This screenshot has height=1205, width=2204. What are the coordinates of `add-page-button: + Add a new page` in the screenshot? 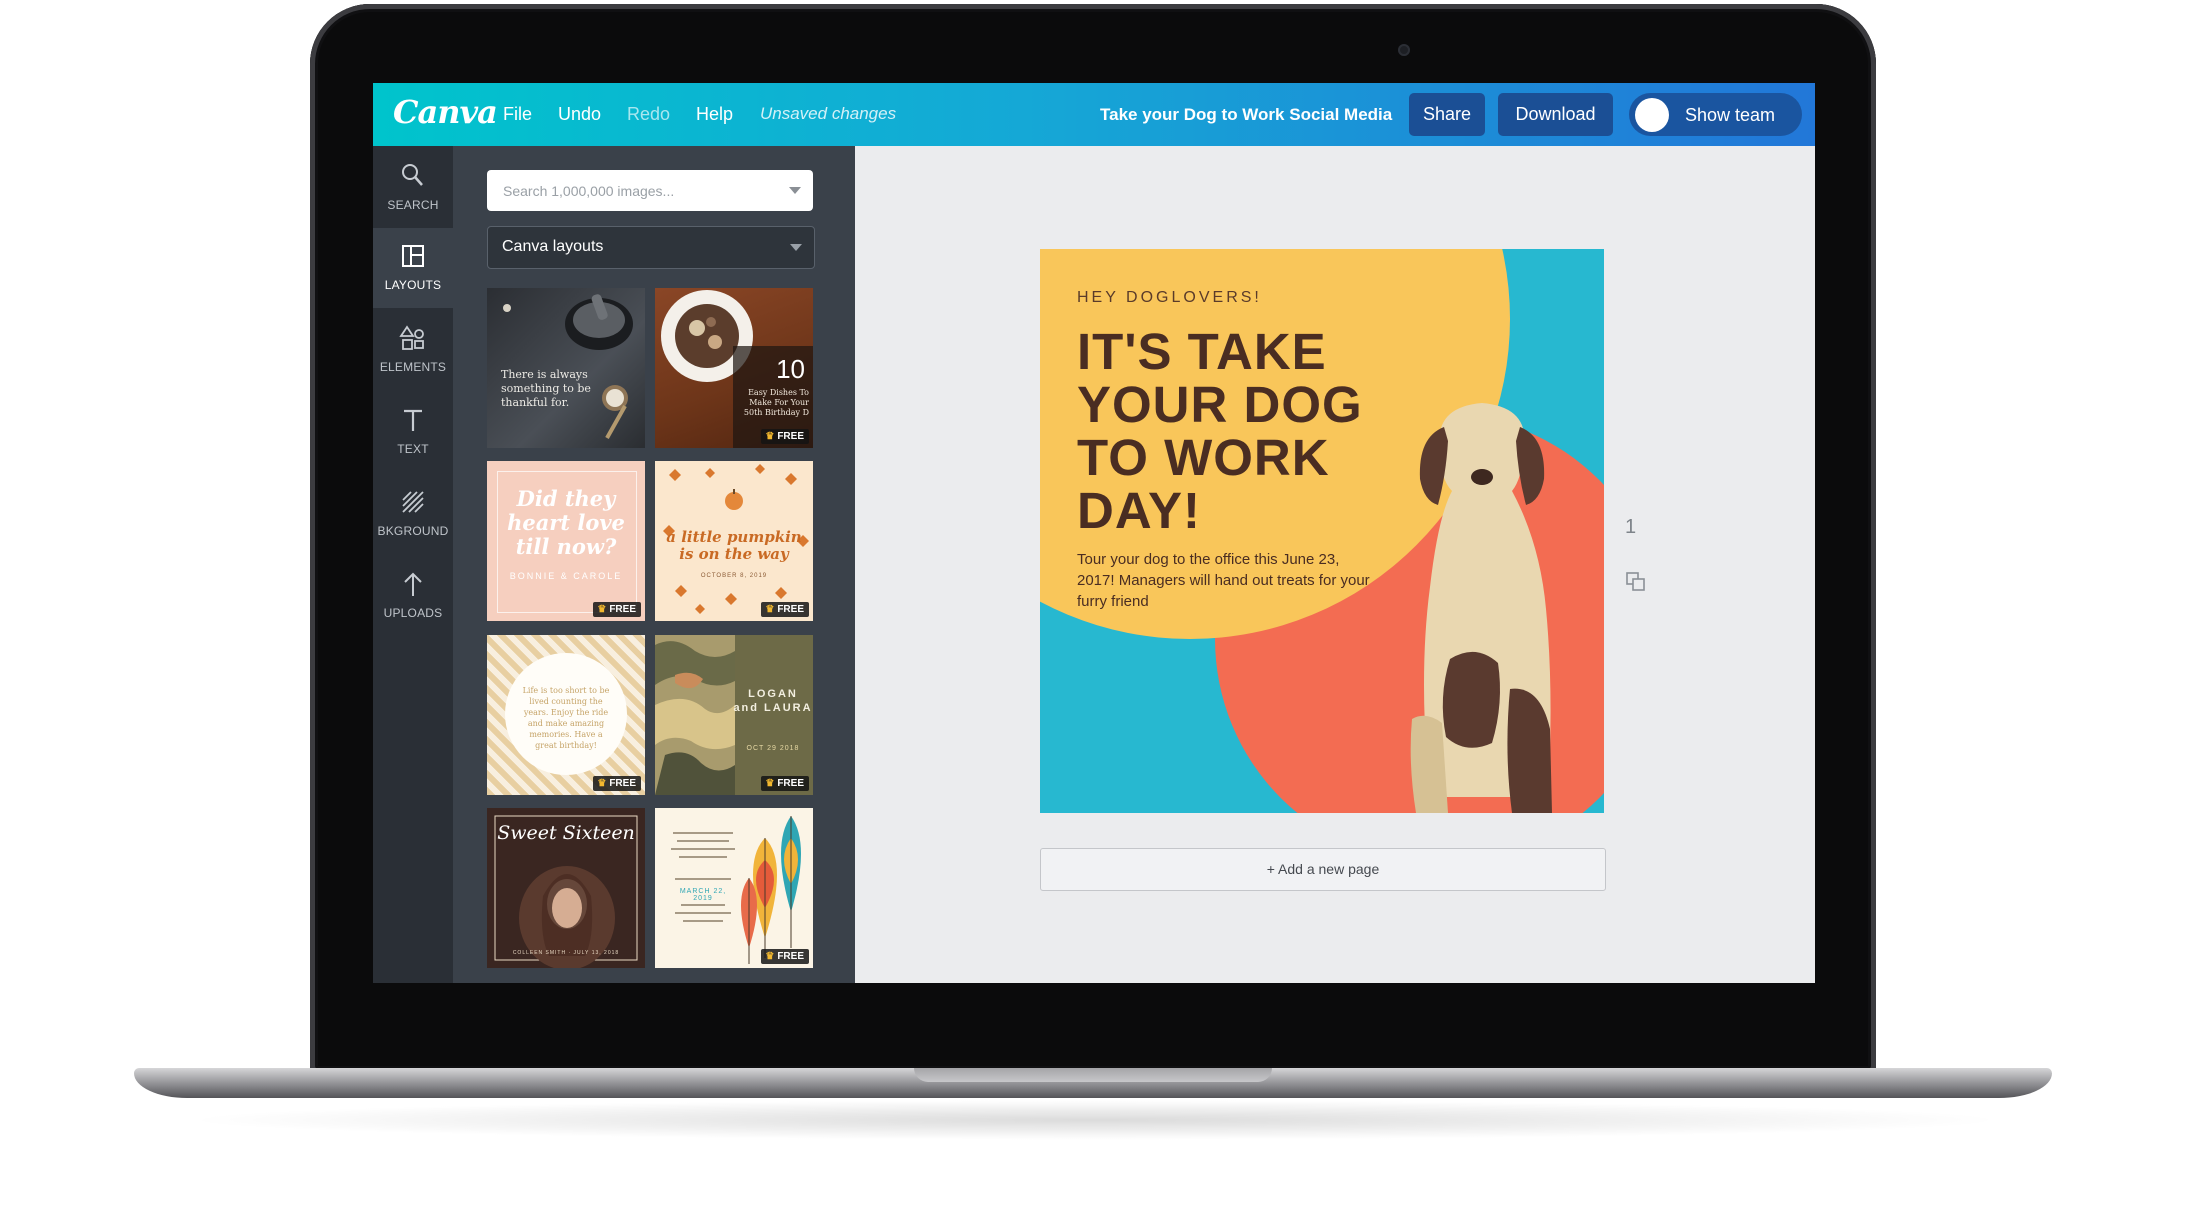 It's located at (1323, 869).